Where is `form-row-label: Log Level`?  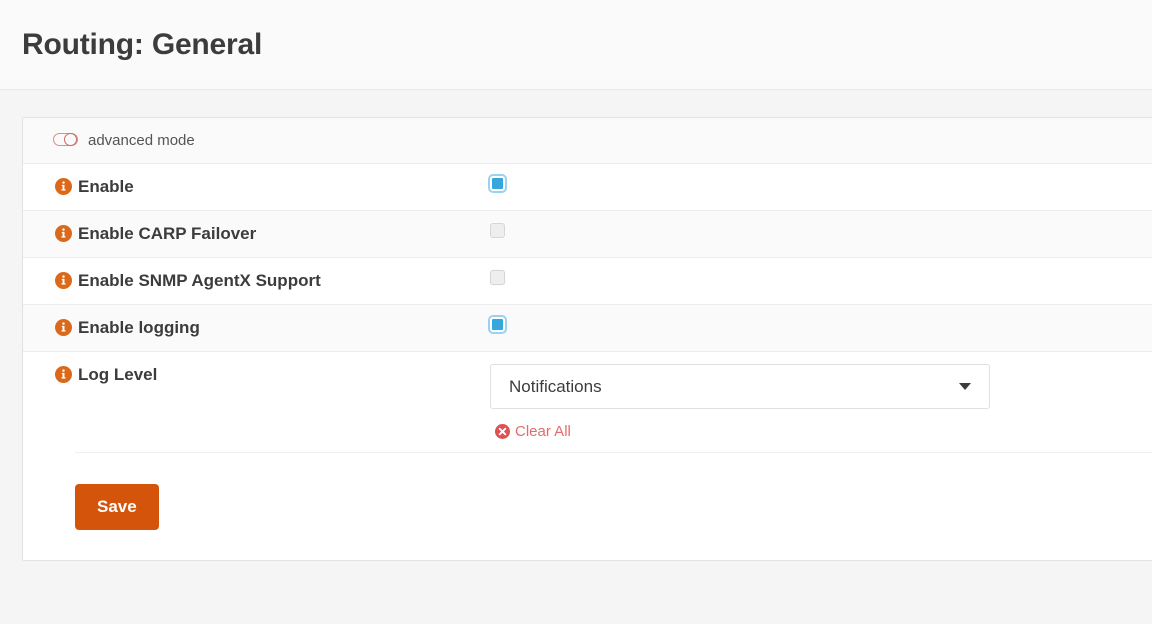 form-row-label: Log Level is located at coordinates (118, 374).